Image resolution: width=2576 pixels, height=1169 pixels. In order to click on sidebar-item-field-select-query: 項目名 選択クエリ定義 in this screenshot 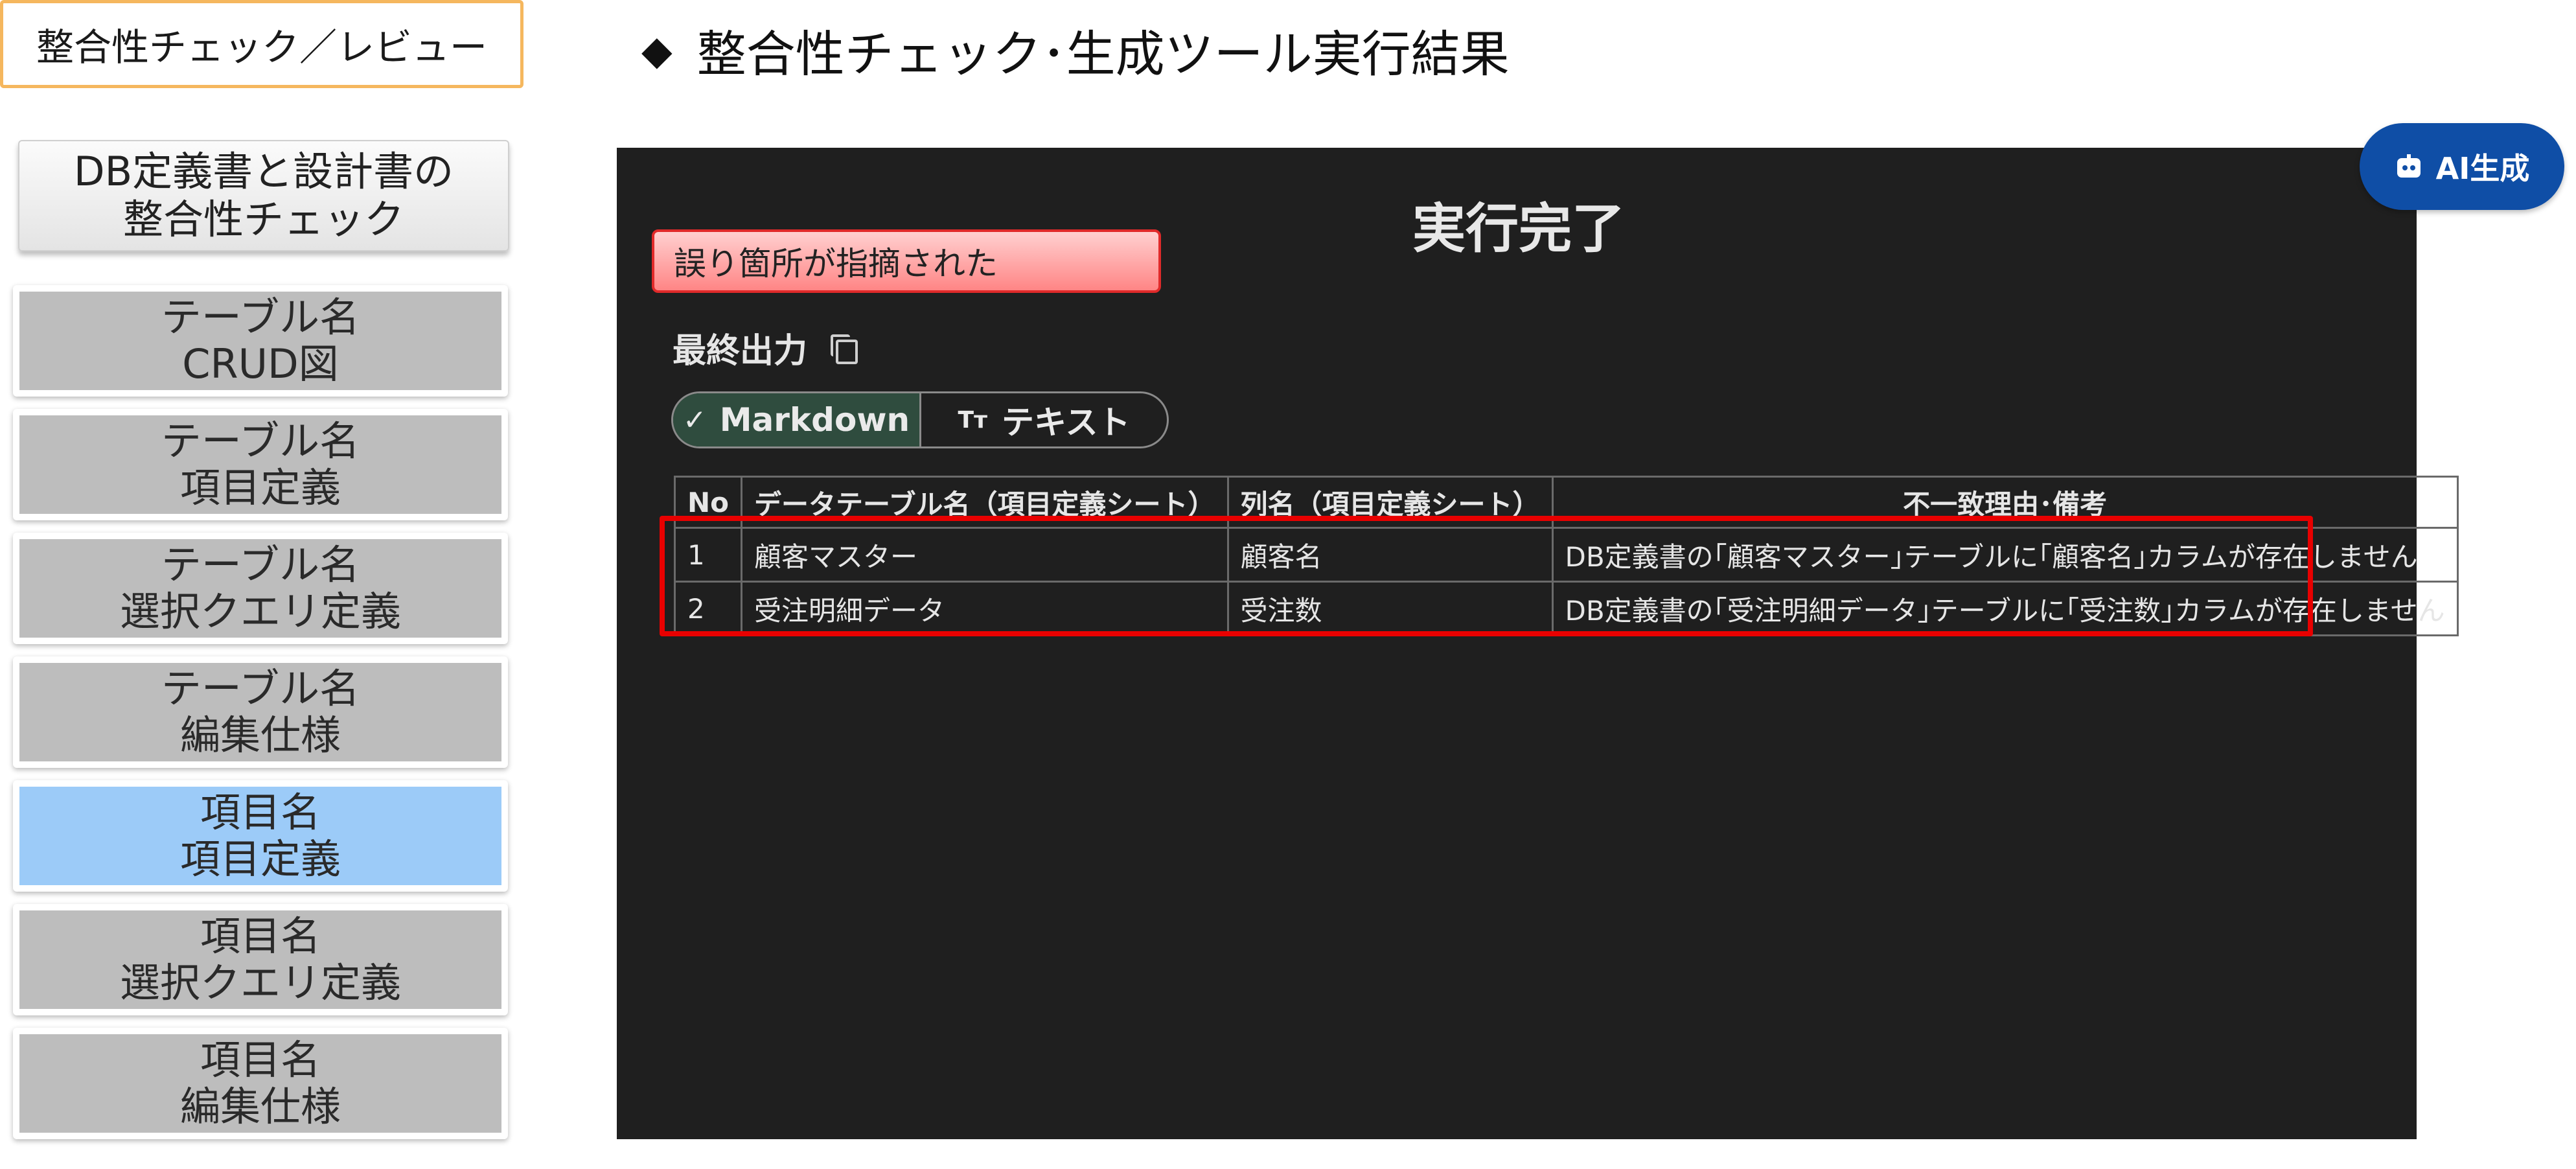, I will do `click(260, 959)`.